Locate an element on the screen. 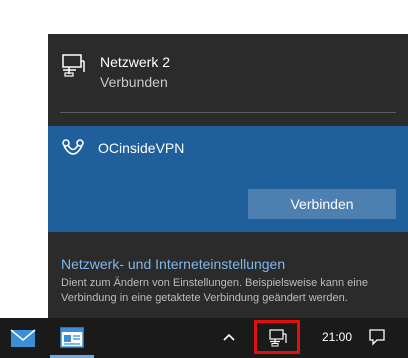 This screenshot has width=408, height=358. divider is located at coordinates (228, 112).